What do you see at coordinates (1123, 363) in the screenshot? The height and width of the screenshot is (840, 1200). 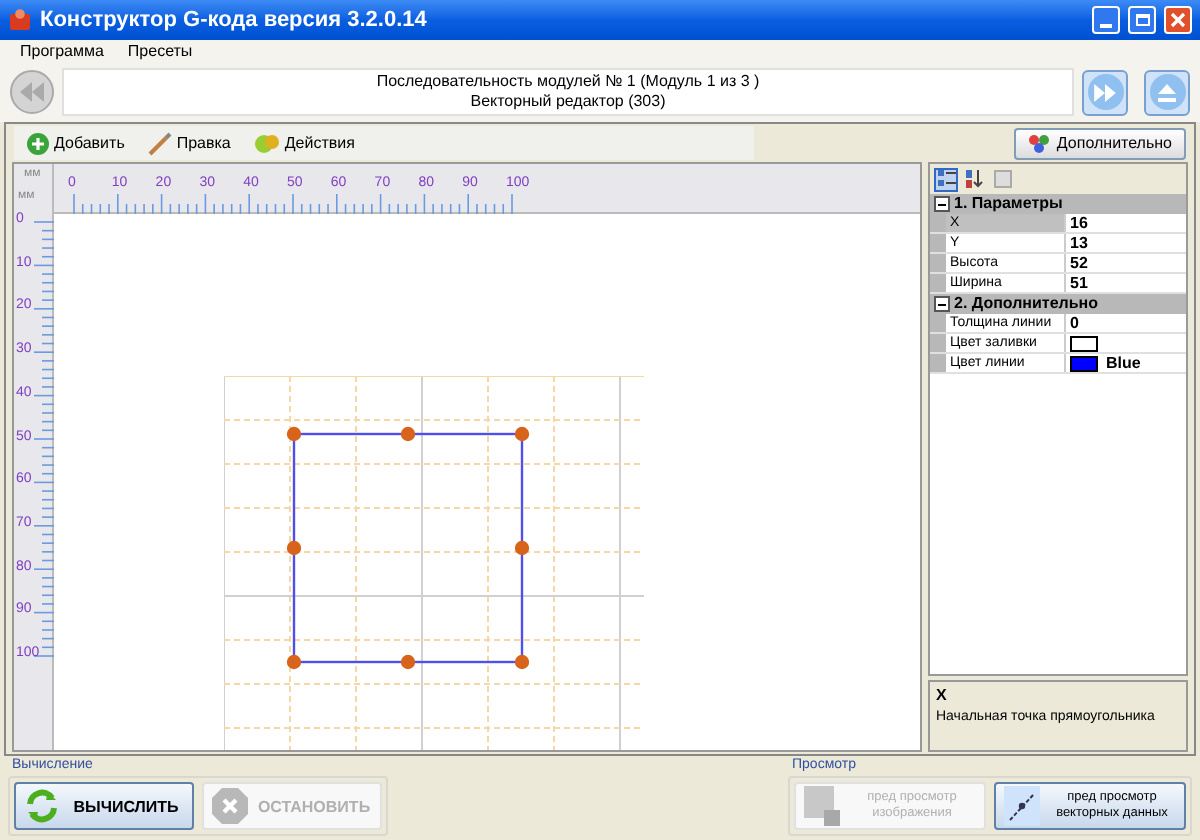 I see `property-value: Blue` at bounding box center [1123, 363].